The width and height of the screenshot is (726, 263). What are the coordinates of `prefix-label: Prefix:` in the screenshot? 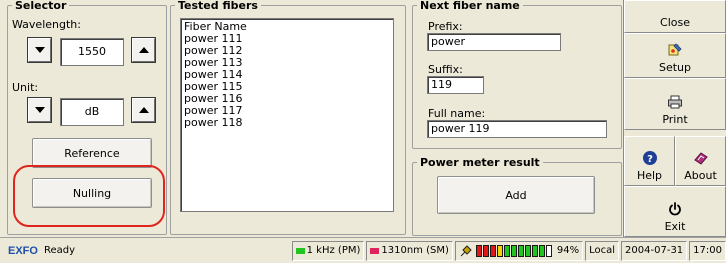 It's located at (445, 26).